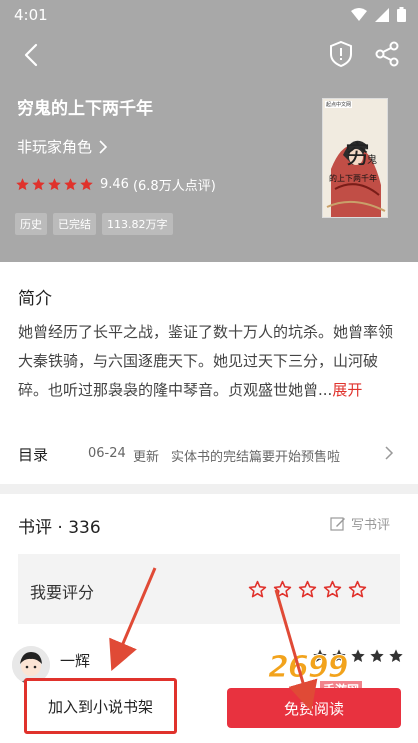 This screenshot has width=418, height=743. What do you see at coordinates (35, 299) in the screenshot?
I see `intro-title: 简介` at bounding box center [35, 299].